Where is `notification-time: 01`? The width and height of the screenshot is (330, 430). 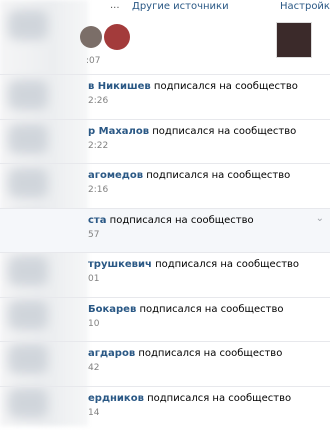
notification-time: 01 is located at coordinates (93, 279).